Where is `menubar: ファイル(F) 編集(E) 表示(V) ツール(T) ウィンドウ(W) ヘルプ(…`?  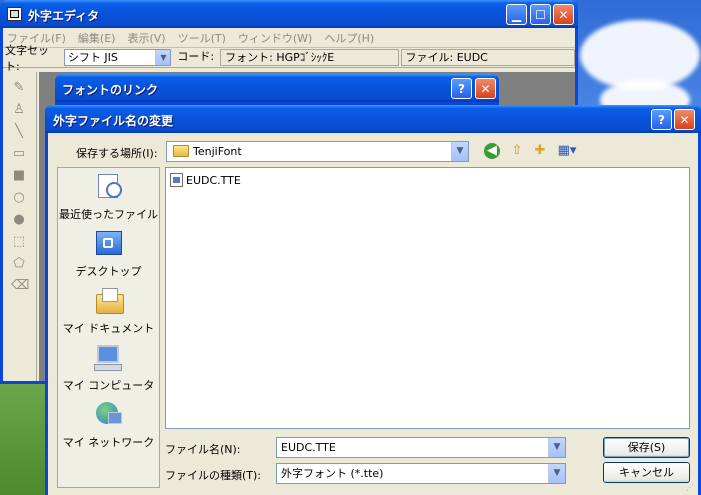 menubar: ファイル(F) 編集(E) 表示(V) ツール(T) ウィンドウ(W) ヘルプ(… is located at coordinates (289, 38).